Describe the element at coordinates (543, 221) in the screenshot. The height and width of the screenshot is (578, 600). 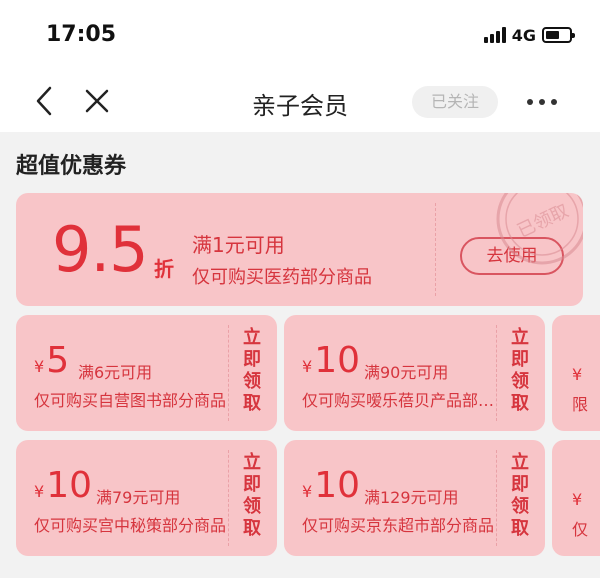
I see `stamp-text: 已领取` at that location.